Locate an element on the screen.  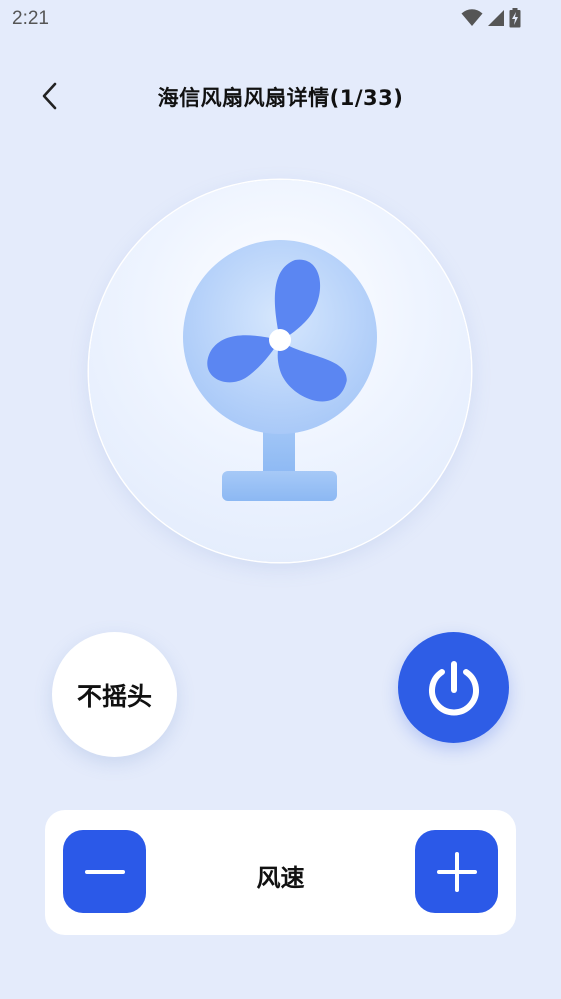
power-button is located at coordinates (453, 687).